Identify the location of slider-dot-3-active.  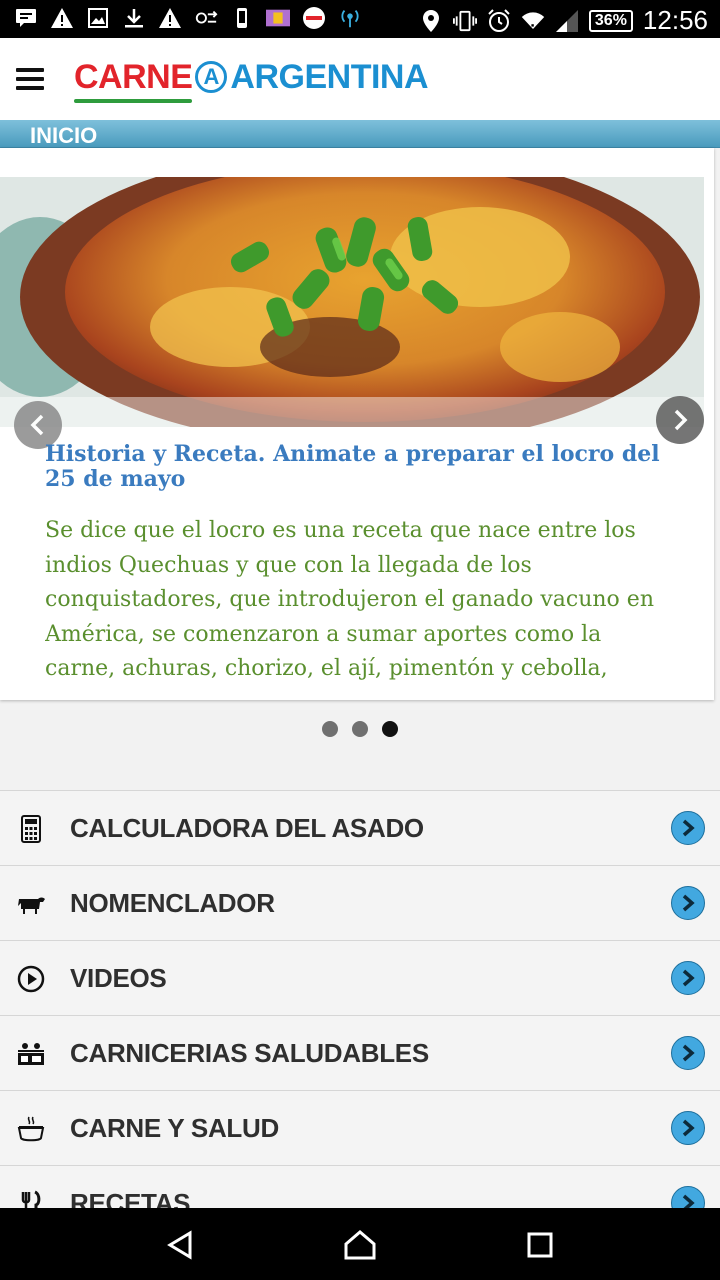
(390, 729).